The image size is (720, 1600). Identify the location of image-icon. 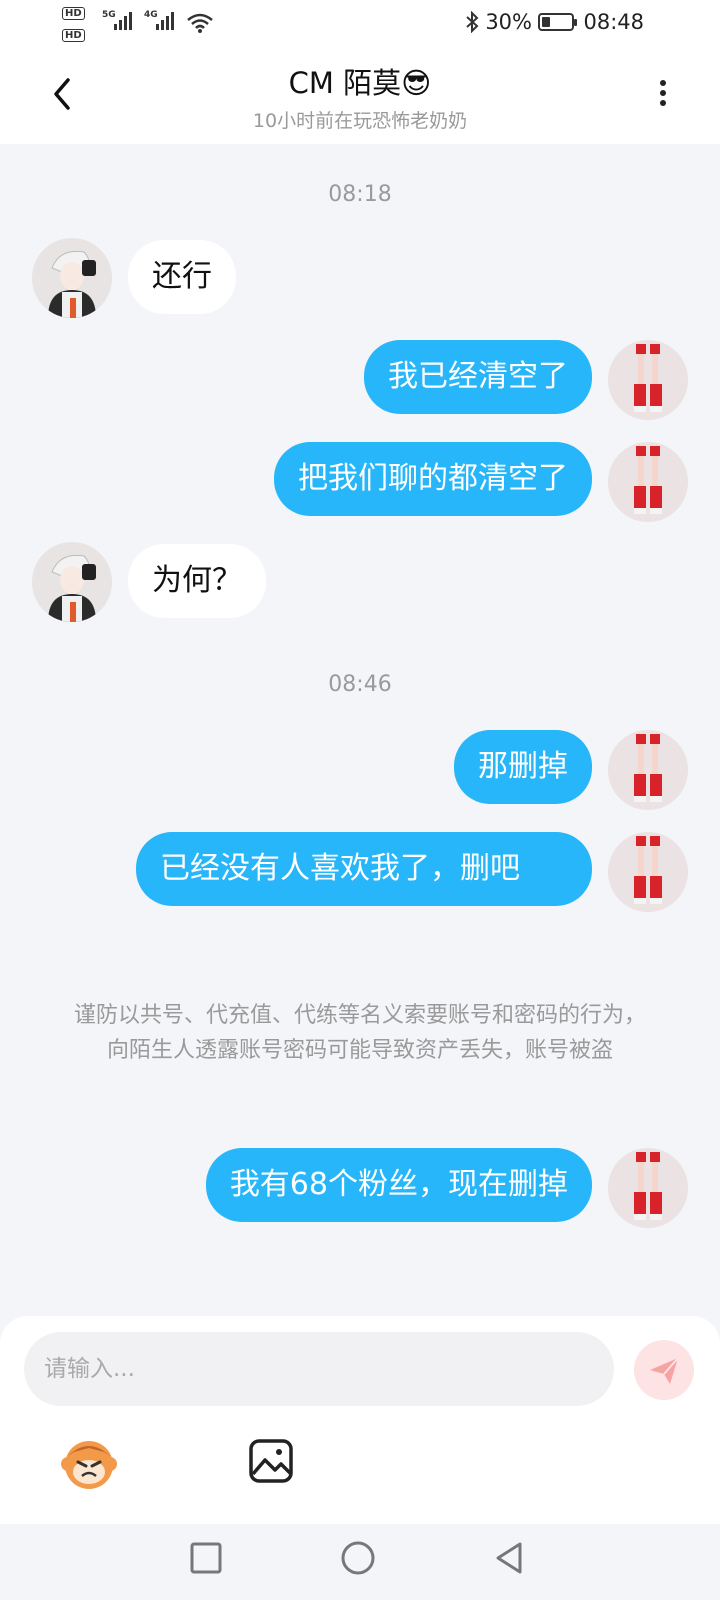
(271, 1461).